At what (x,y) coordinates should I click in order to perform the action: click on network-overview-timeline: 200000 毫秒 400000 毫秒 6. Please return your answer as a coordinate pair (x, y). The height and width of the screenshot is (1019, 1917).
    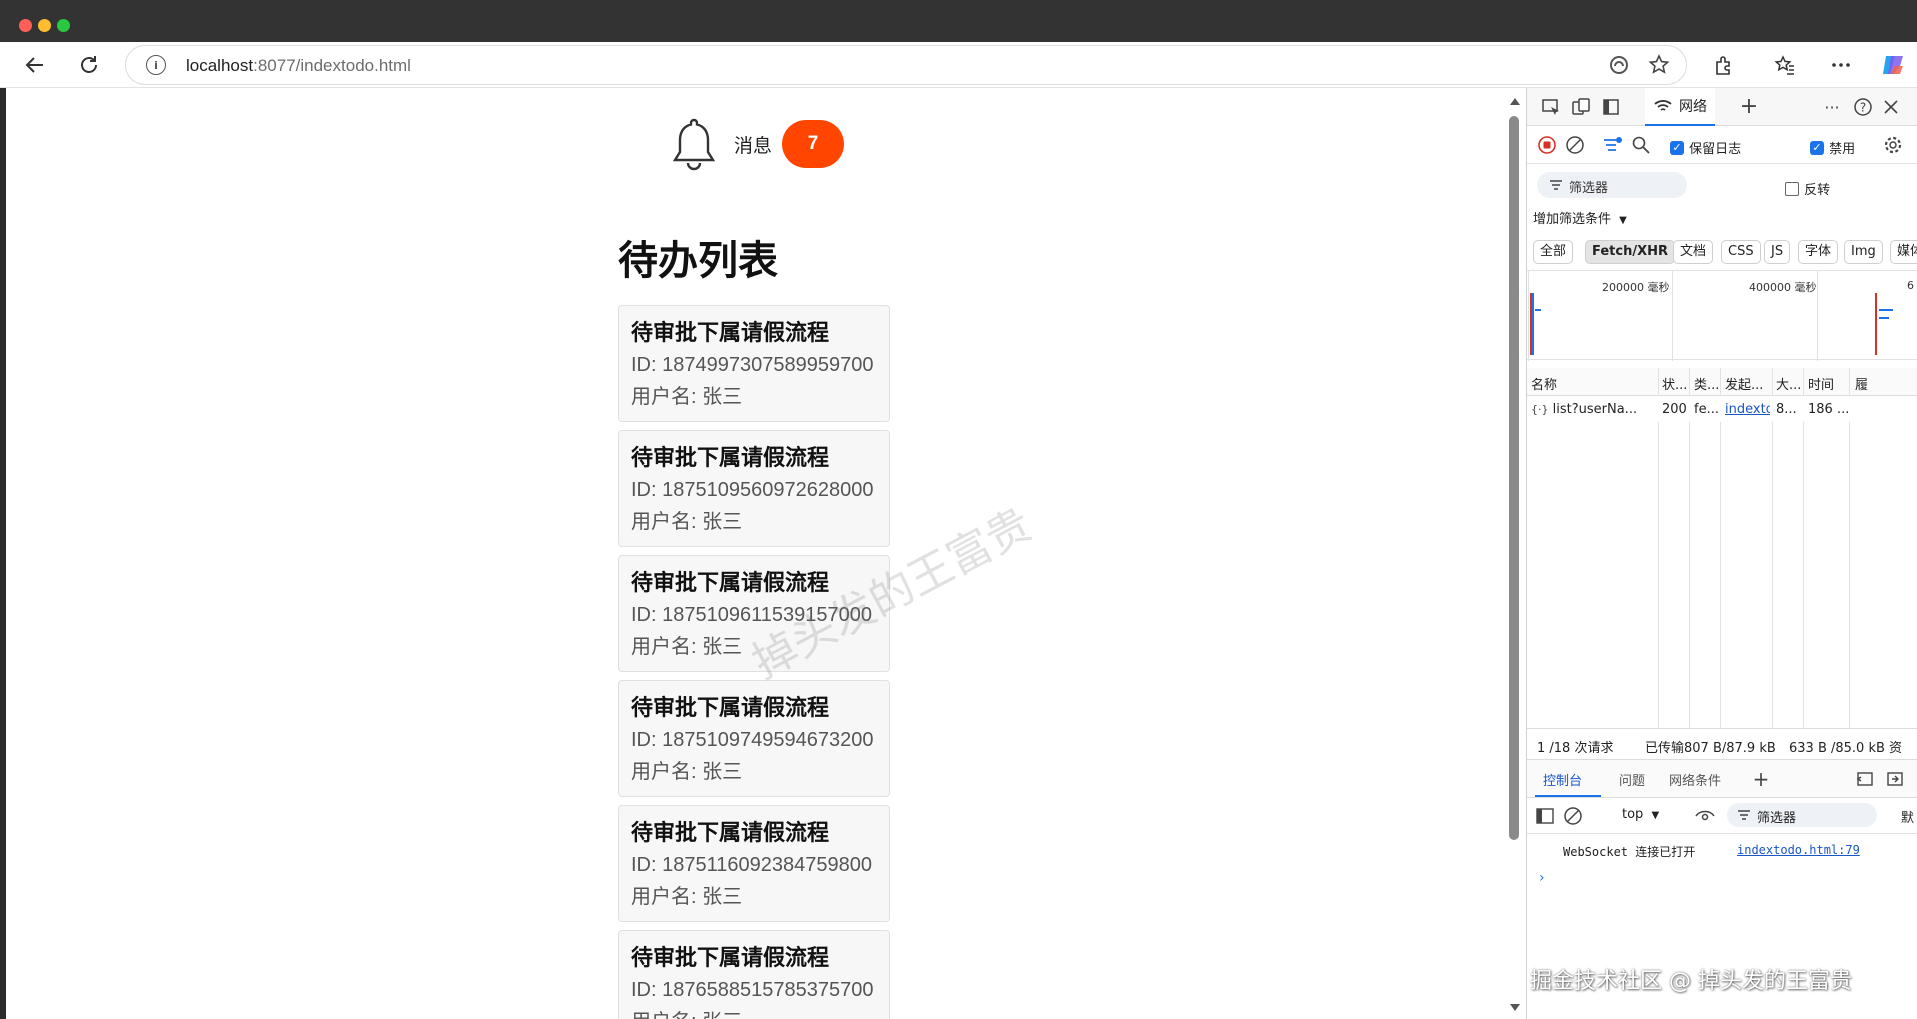
    Looking at the image, I should click on (1722, 315).